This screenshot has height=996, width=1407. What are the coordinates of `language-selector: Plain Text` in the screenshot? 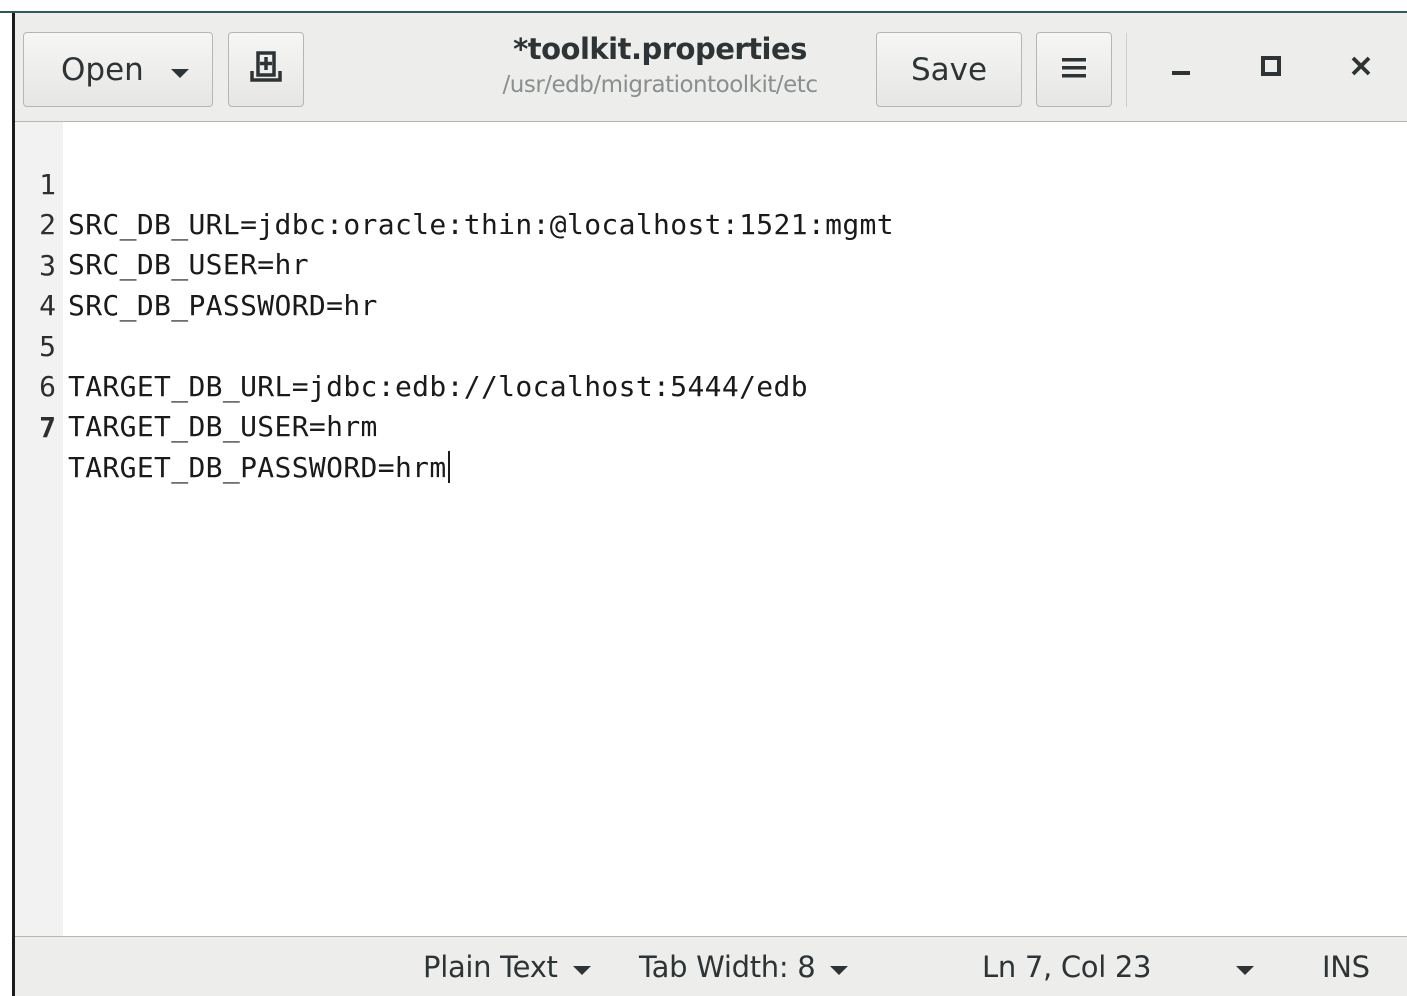 It's located at (507, 967).